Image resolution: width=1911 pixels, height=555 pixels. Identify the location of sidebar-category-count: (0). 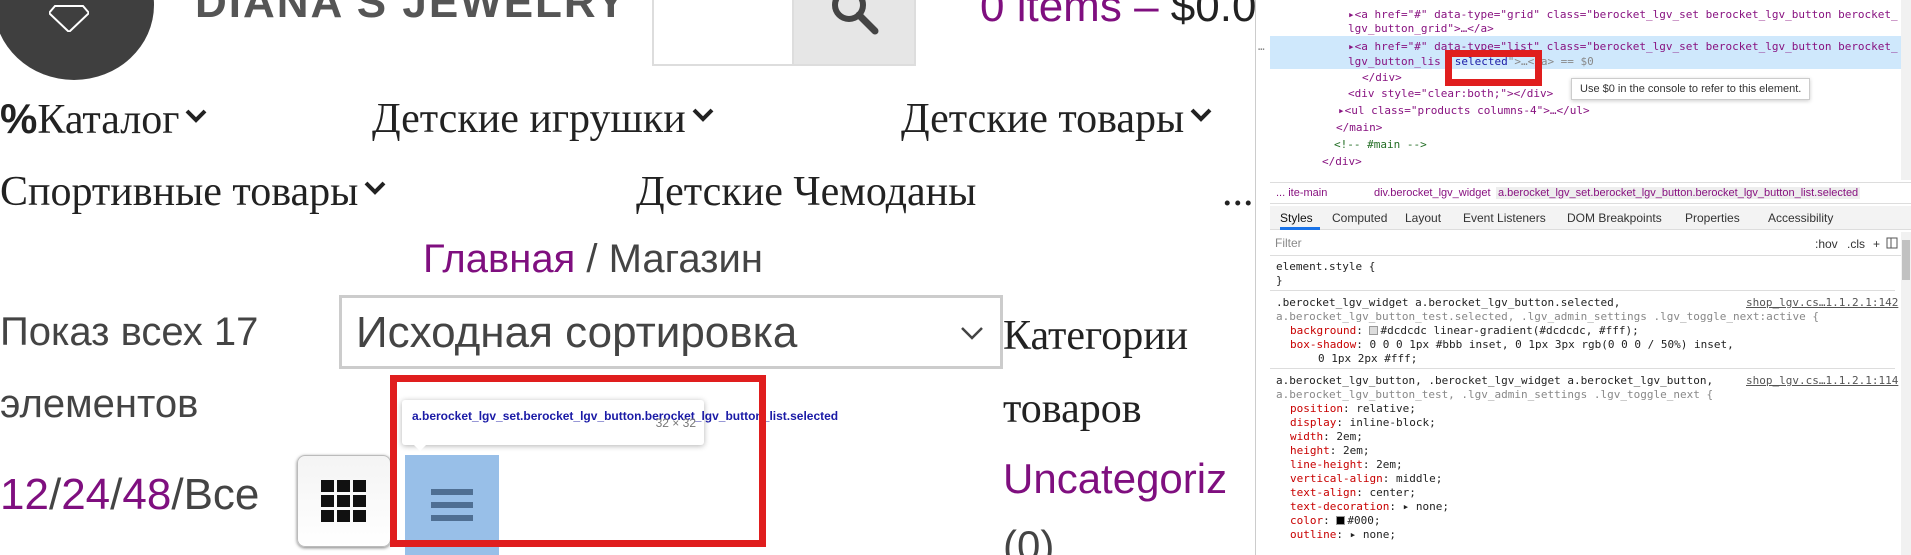
(1029, 538).